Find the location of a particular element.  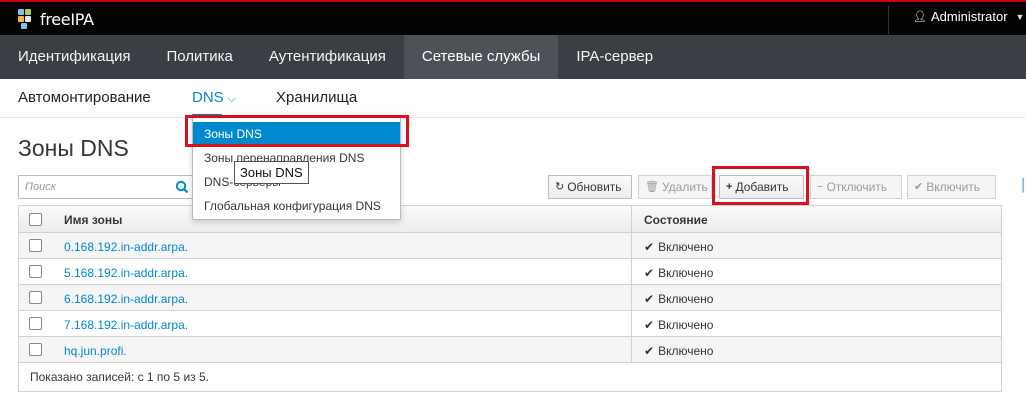

pagination-summary: Показано записей: с 1 по 5 из 5. is located at coordinates (119, 377).